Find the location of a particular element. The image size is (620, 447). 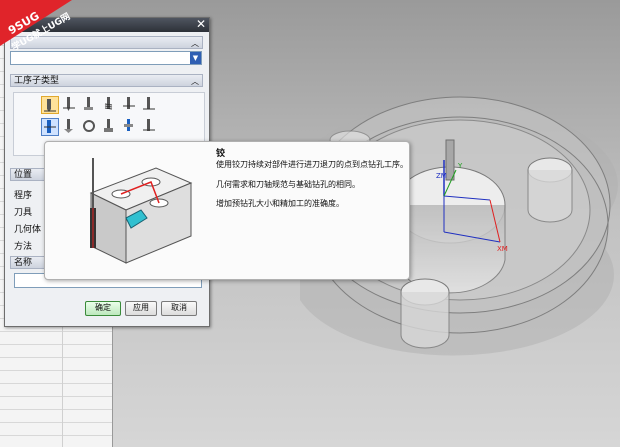

apply-button: 应用 is located at coordinates (141, 308).